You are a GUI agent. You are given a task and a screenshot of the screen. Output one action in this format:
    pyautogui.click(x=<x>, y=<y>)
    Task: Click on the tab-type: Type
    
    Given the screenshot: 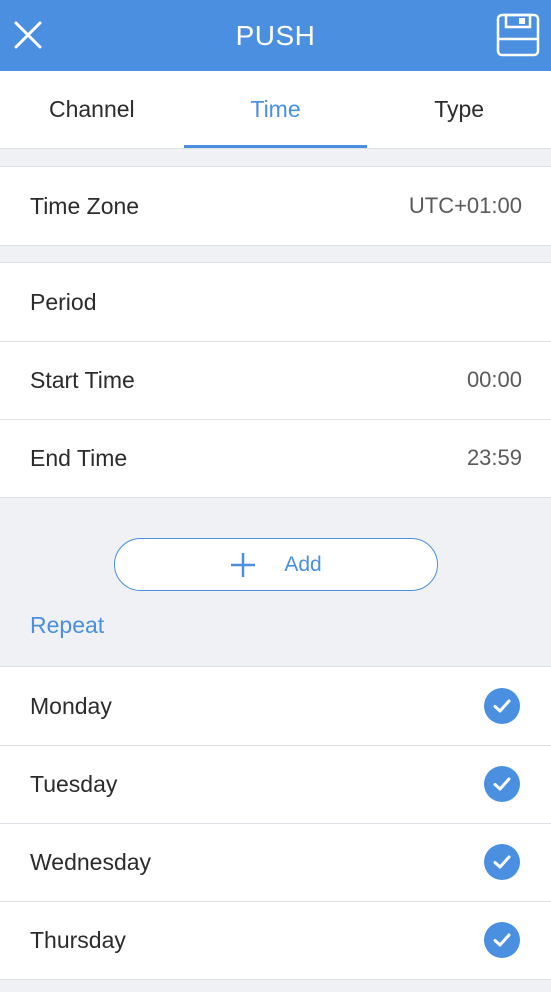 What is the action you would take?
    pyautogui.click(x=459, y=109)
    